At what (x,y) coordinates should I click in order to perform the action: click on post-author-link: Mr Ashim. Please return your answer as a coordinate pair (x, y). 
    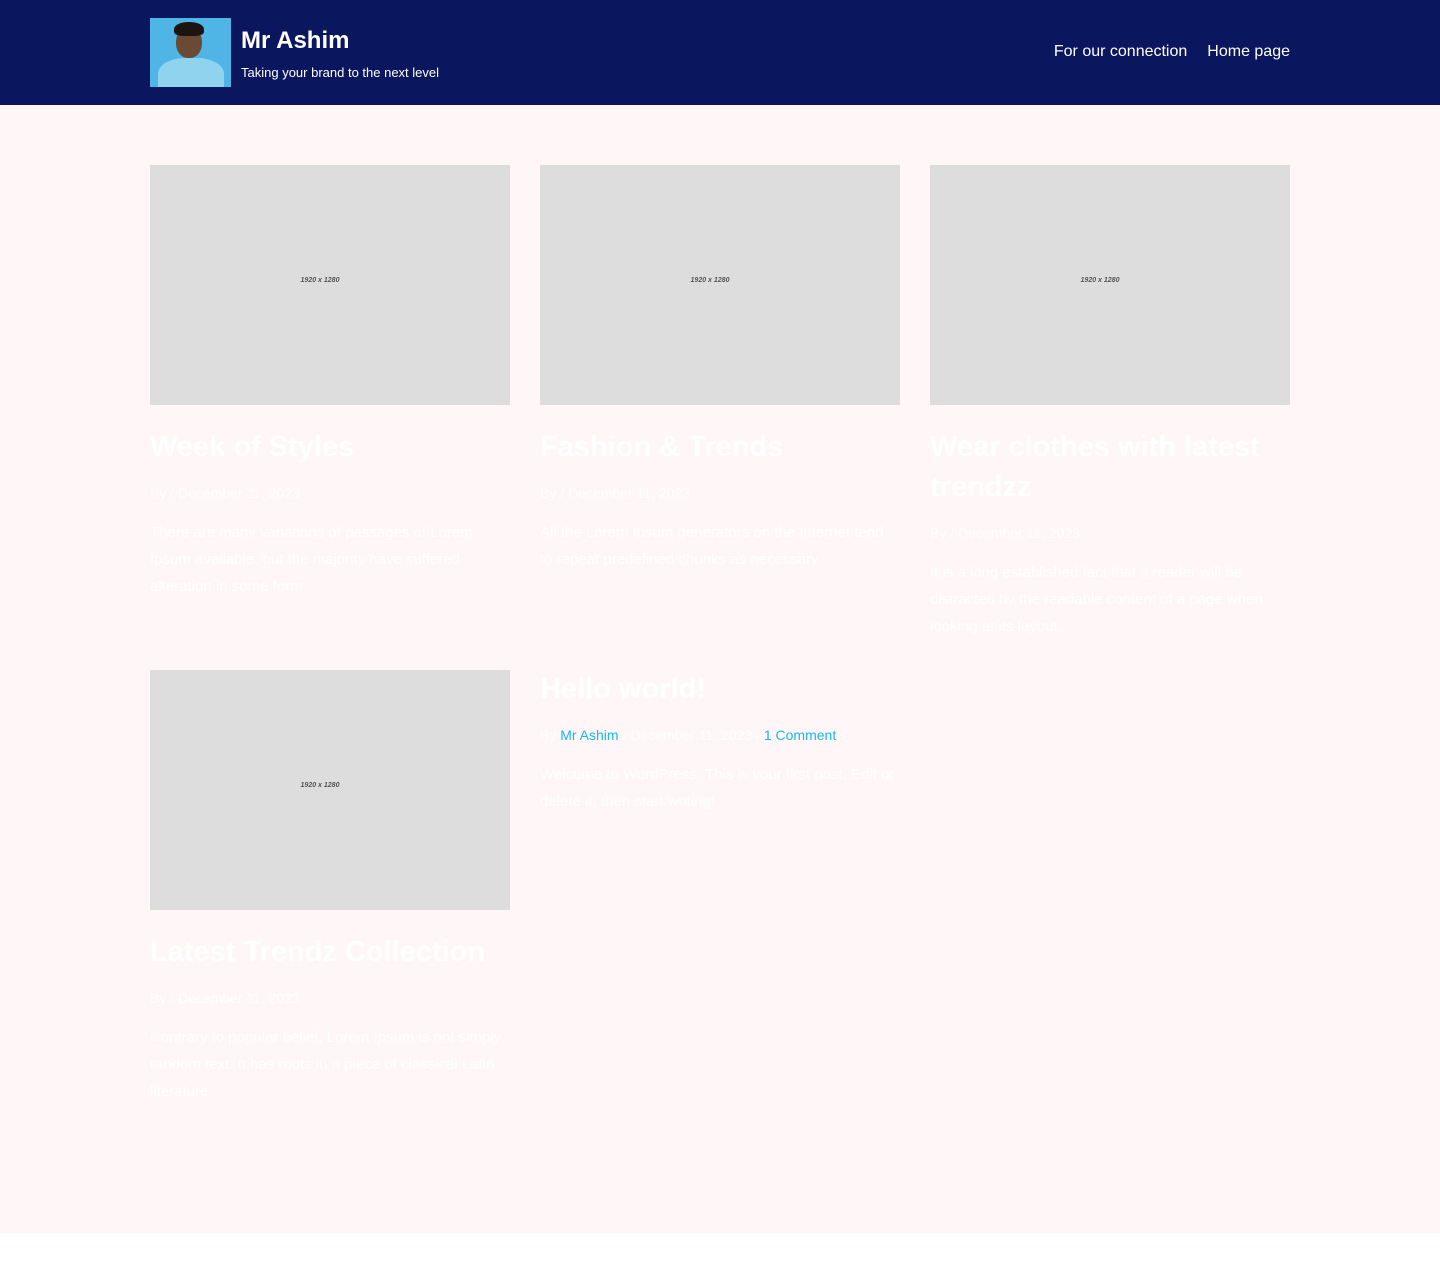
    Looking at the image, I should click on (589, 735).